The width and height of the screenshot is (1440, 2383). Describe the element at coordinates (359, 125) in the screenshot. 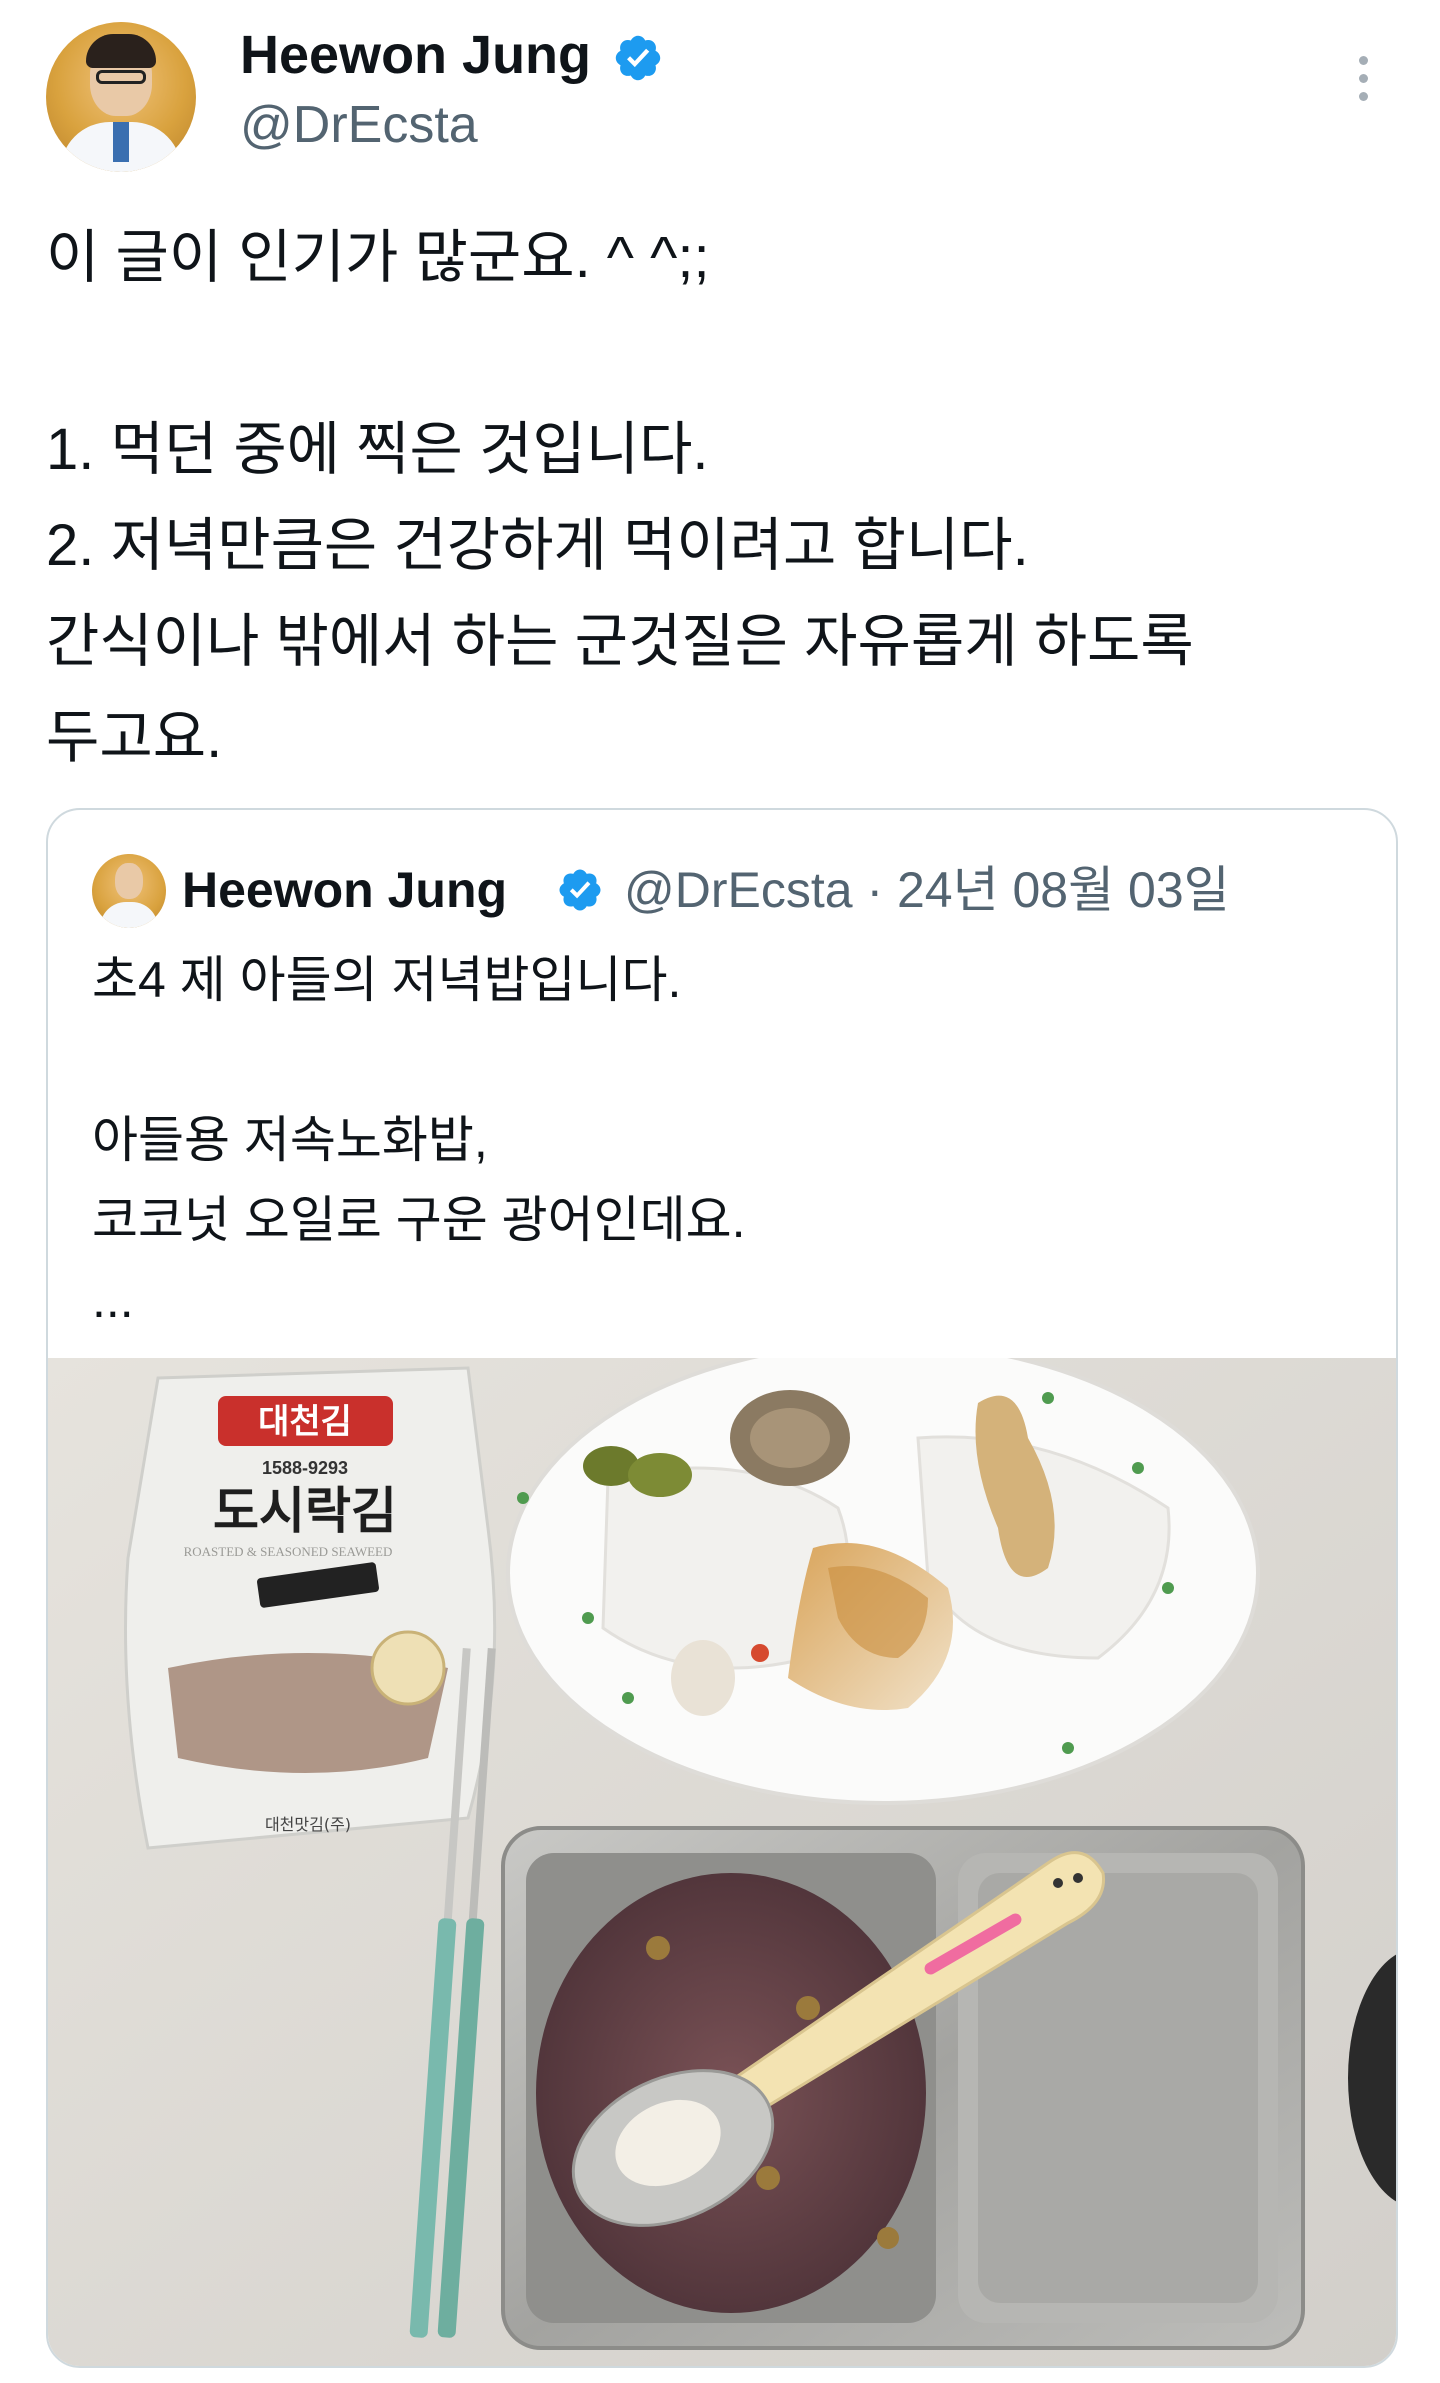

I see `author-handle: @DrEcsta` at that location.